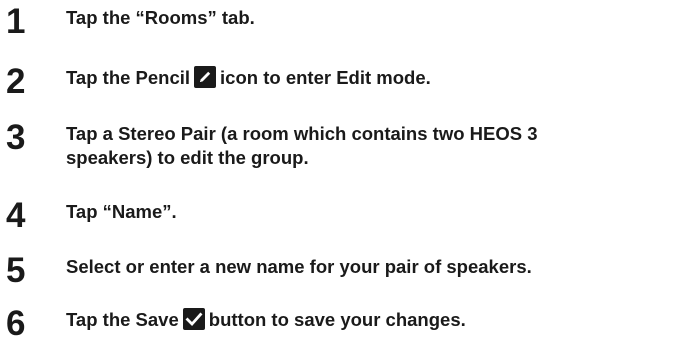  Describe the element at coordinates (121, 211) in the screenshot. I see `step-text: Tap “Name”.` at that location.